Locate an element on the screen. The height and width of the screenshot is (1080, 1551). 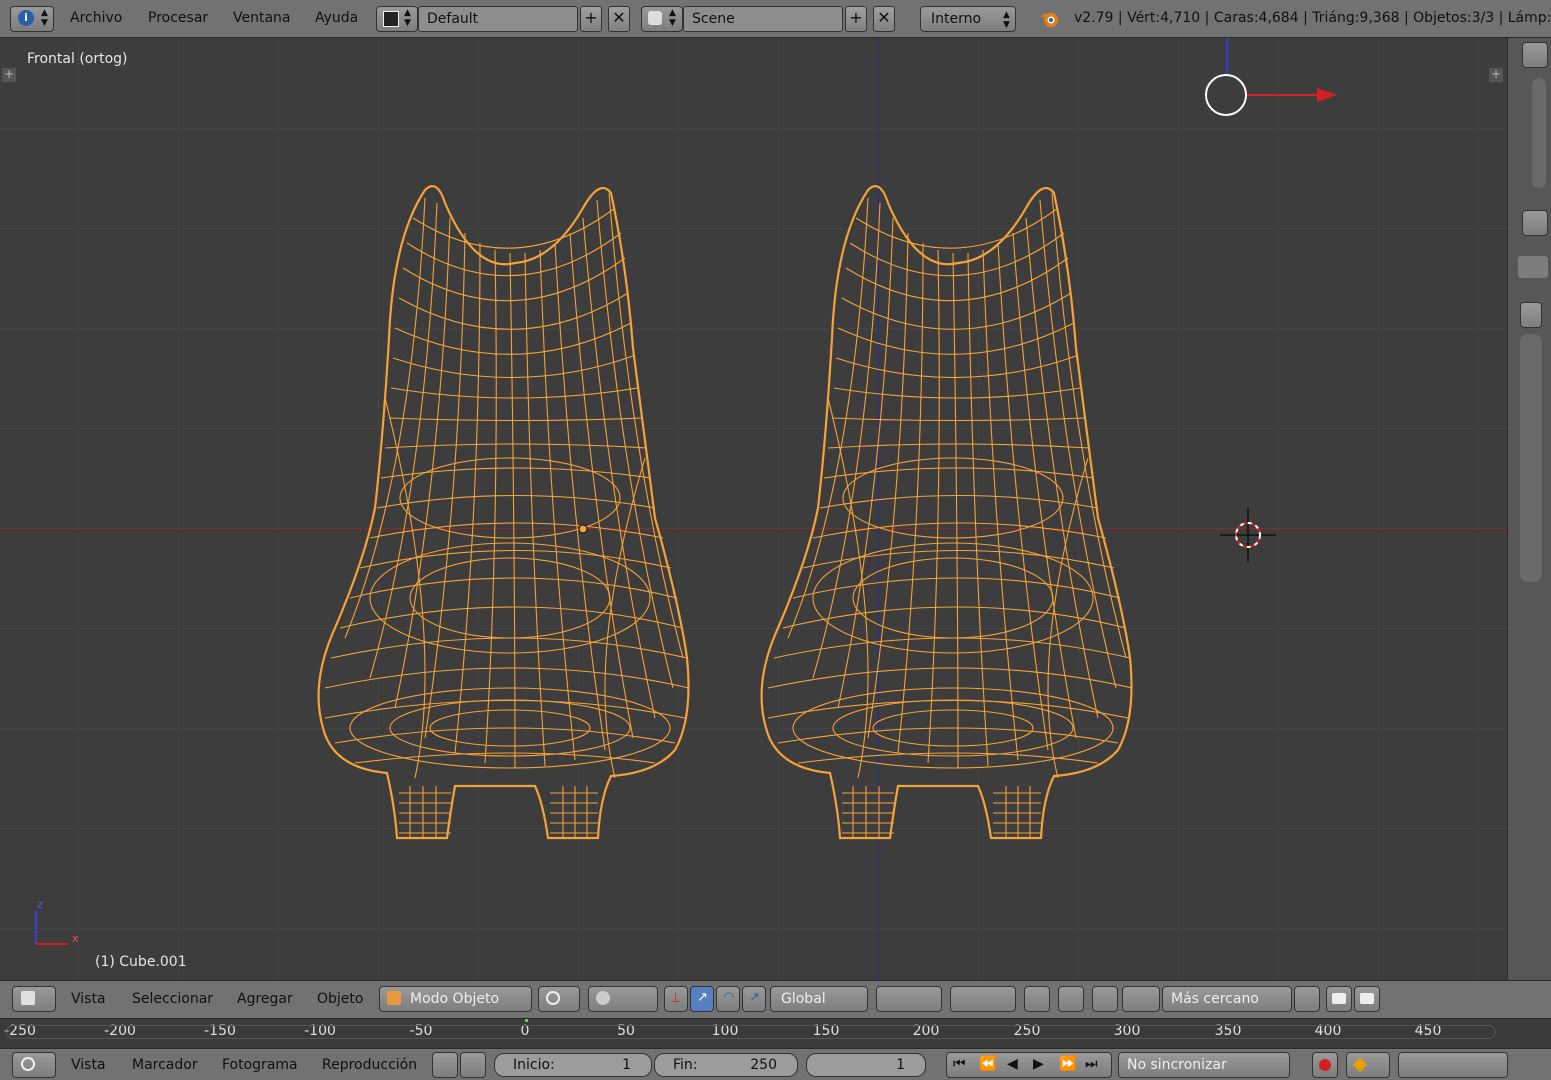
scale-manipulator-button: ↗ is located at coordinates (754, 999).